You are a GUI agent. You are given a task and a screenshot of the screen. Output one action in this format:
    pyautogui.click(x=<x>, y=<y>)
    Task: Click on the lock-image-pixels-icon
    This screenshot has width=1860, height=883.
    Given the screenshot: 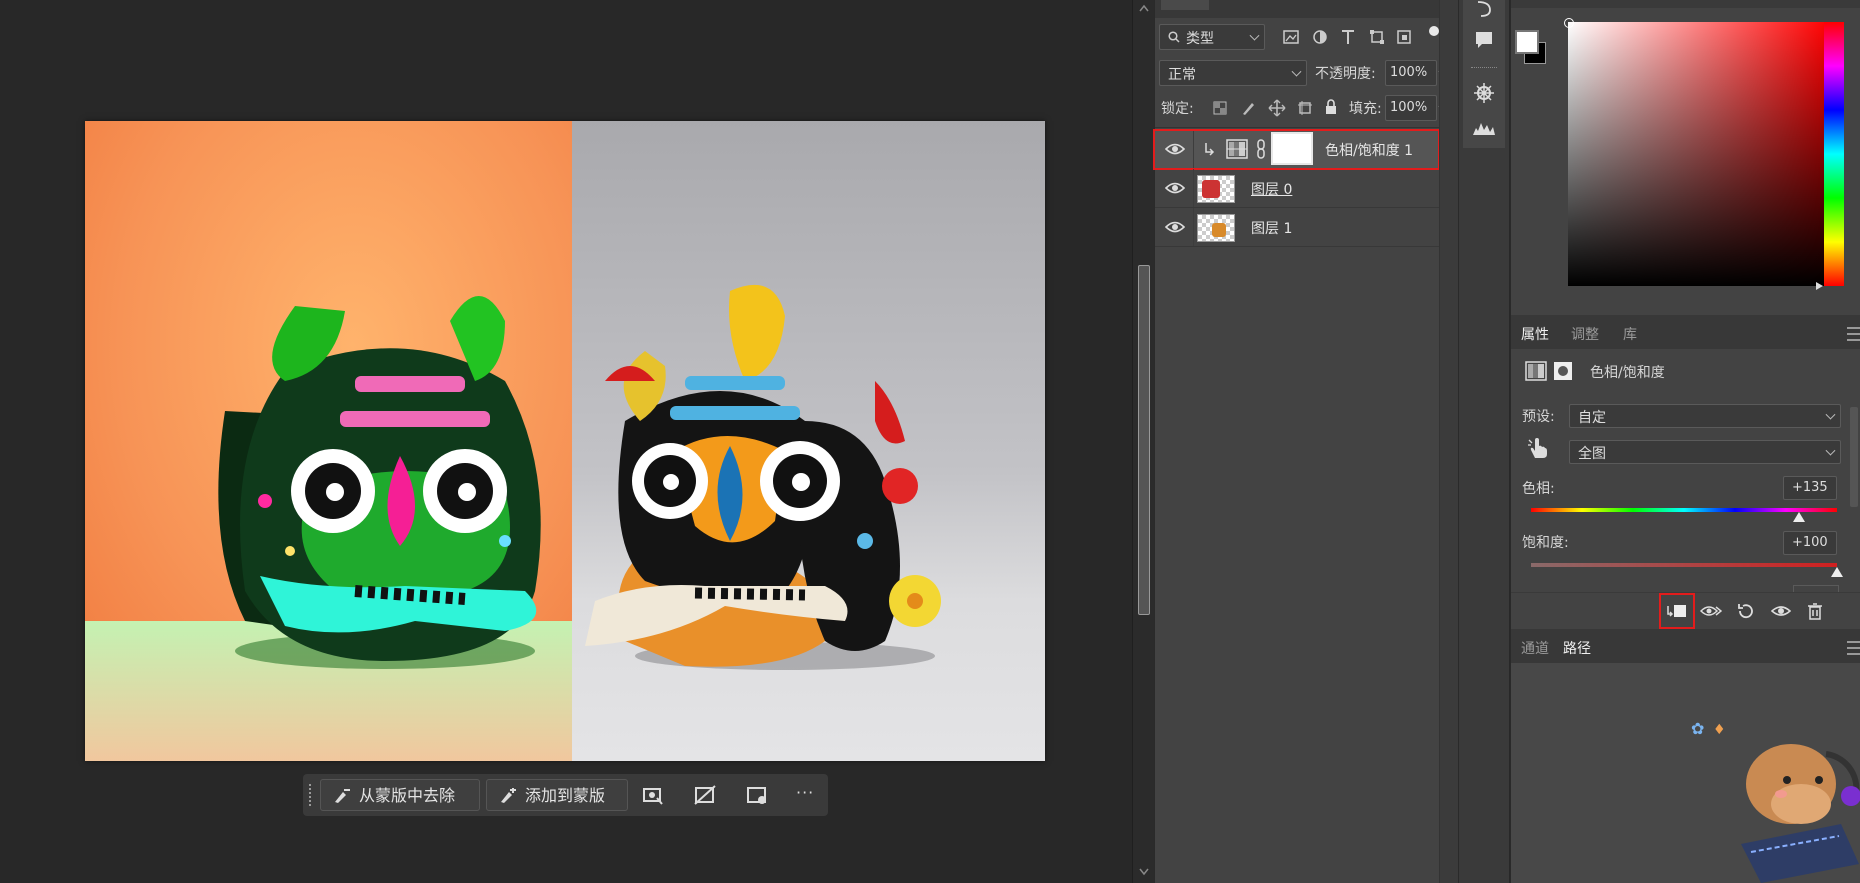 What is the action you would take?
    pyautogui.click(x=1249, y=108)
    